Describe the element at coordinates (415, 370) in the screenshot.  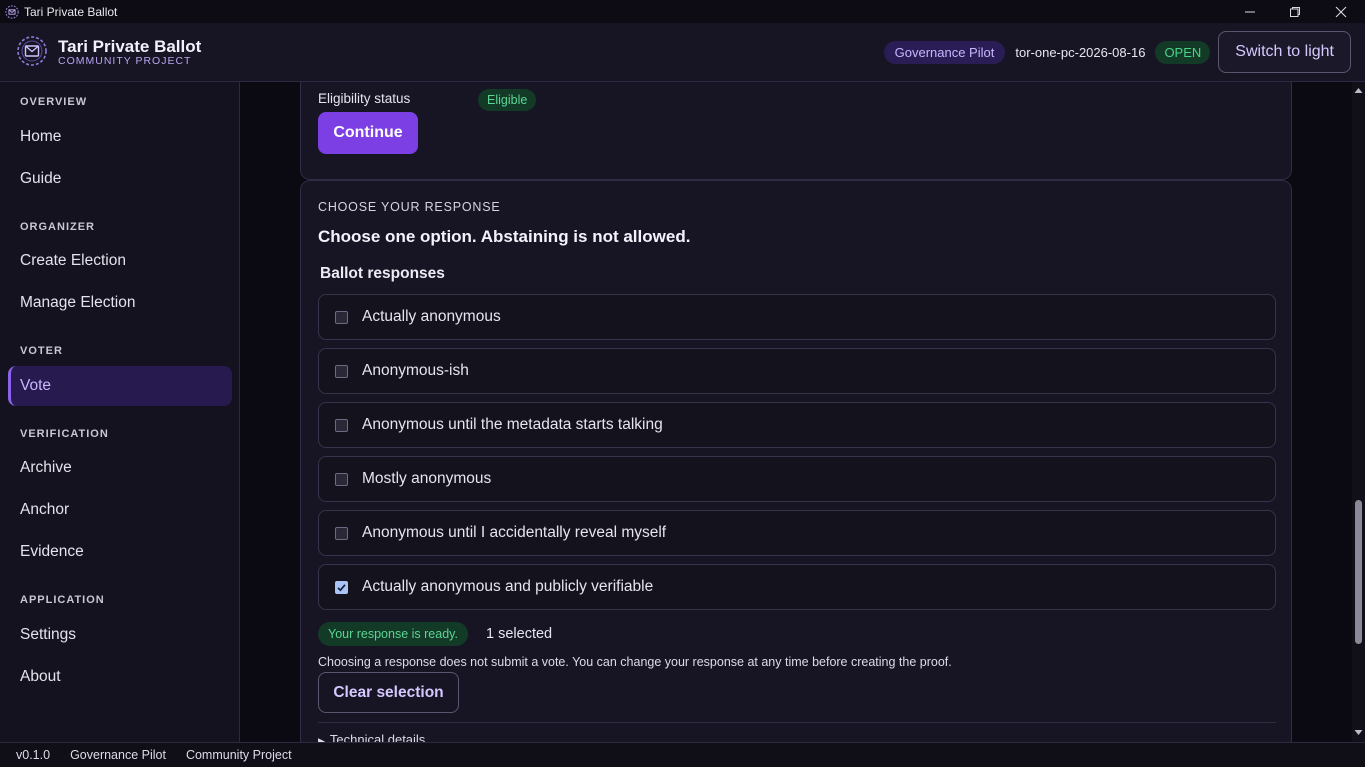
I see `option-label: Anonymous-ish` at that location.